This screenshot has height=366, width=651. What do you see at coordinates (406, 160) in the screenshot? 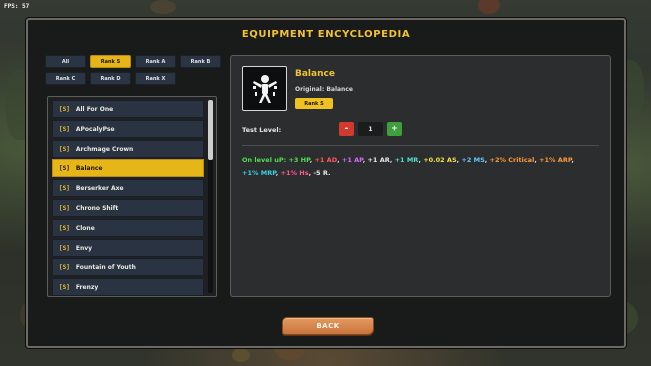
I see `stat-entry: +1 MR` at bounding box center [406, 160].